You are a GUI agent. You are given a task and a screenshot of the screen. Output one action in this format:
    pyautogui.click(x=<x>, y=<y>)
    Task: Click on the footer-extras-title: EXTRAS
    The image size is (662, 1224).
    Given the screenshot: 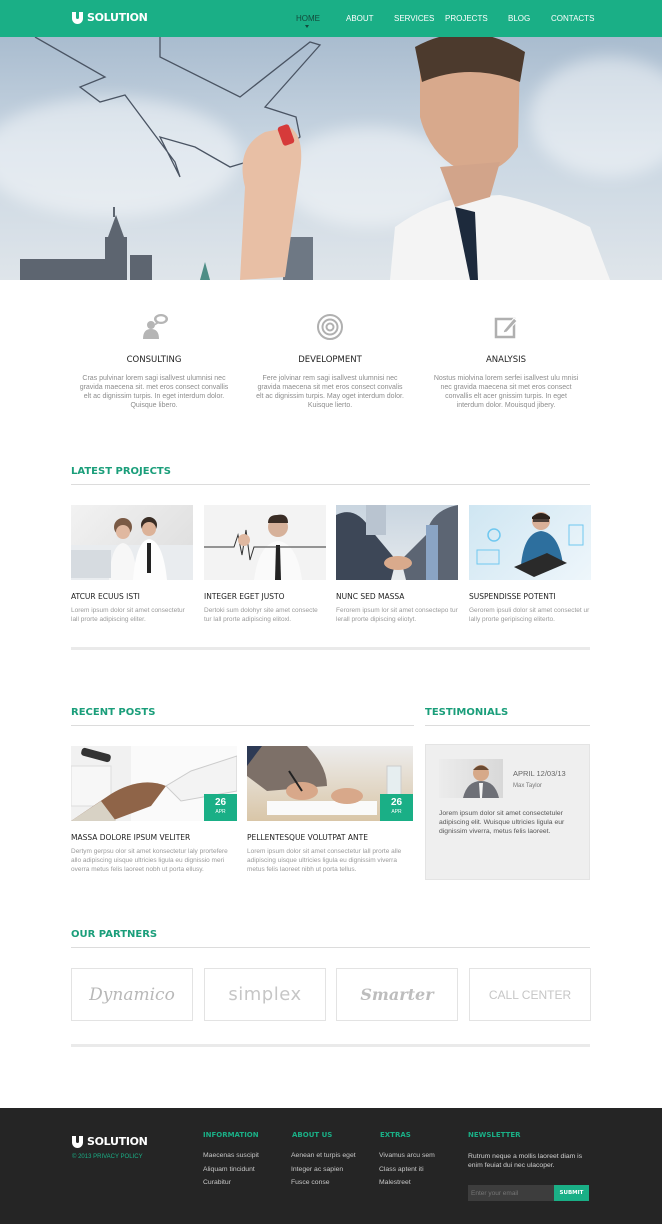 What is the action you would take?
    pyautogui.click(x=395, y=1135)
    